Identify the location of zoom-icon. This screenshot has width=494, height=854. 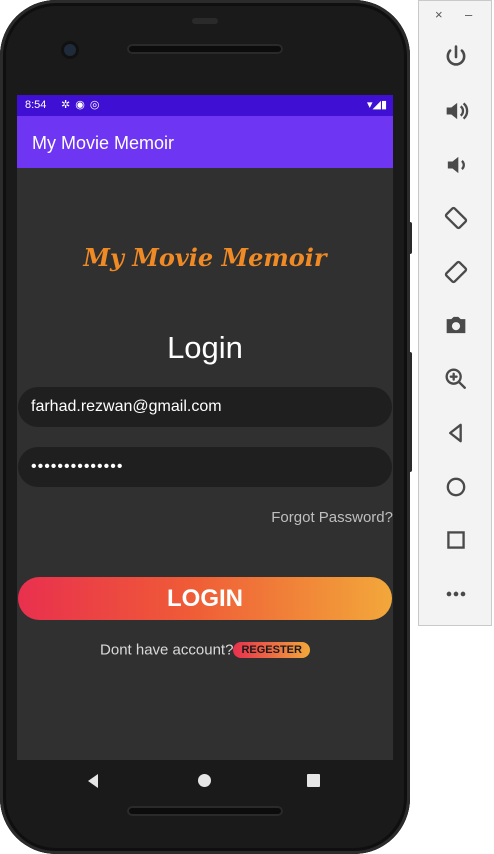
(456, 379).